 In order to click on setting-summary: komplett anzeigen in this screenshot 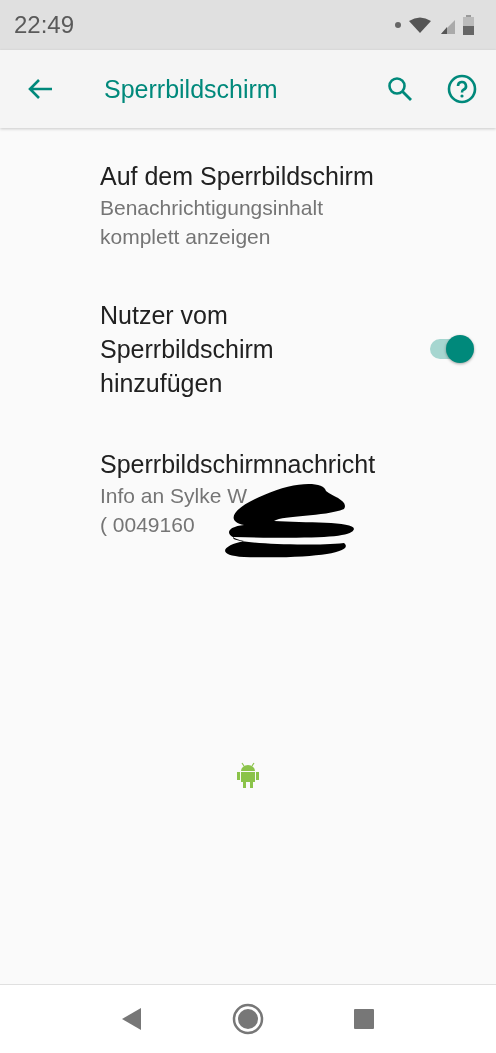, I will do `click(186, 237)`.